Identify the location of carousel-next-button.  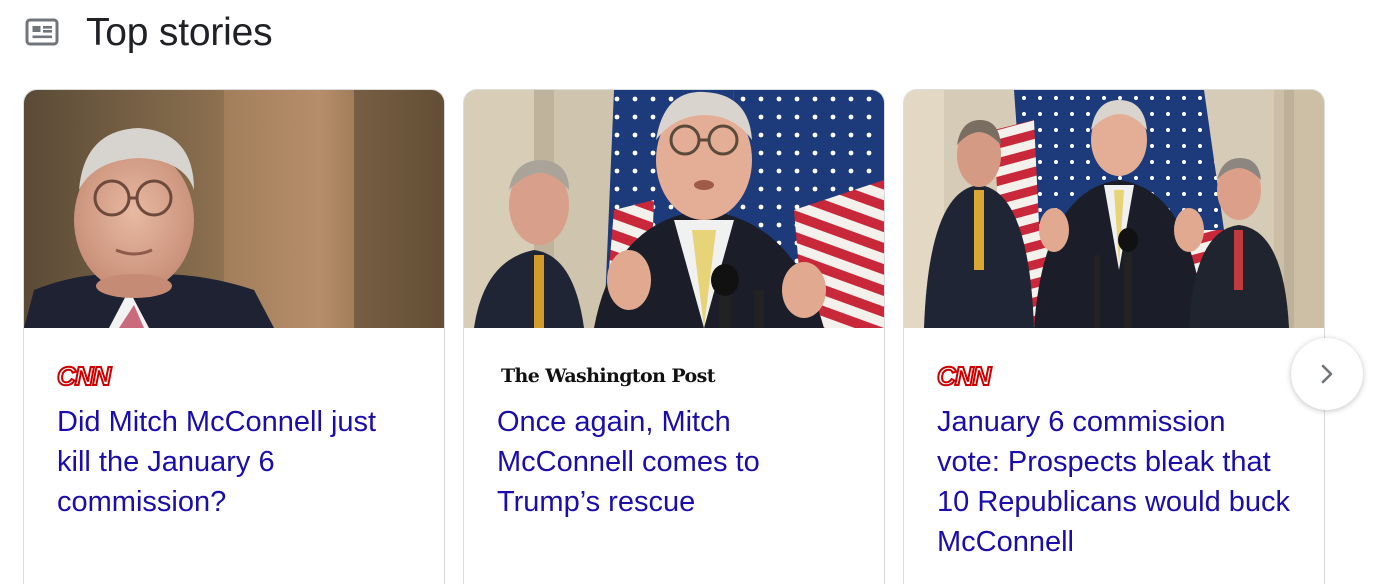
(1327, 374).